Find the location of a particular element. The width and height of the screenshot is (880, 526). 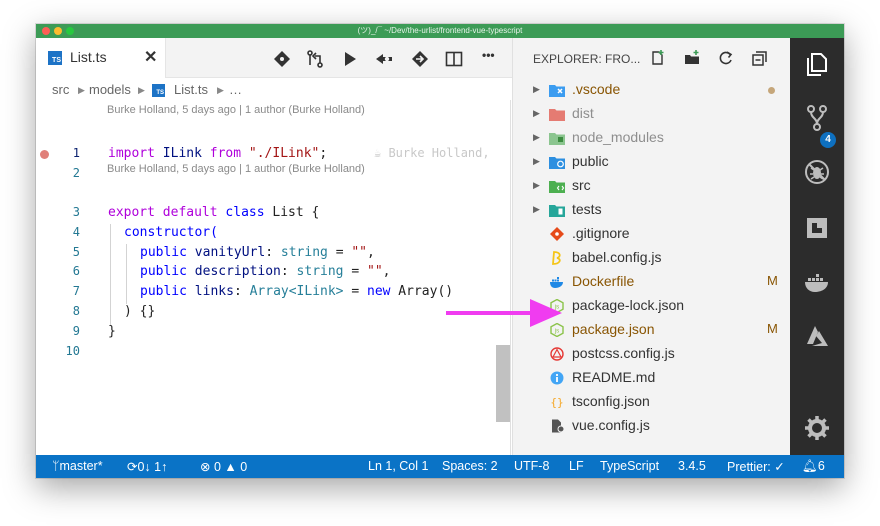

go-back-icon is located at coordinates (384, 59).